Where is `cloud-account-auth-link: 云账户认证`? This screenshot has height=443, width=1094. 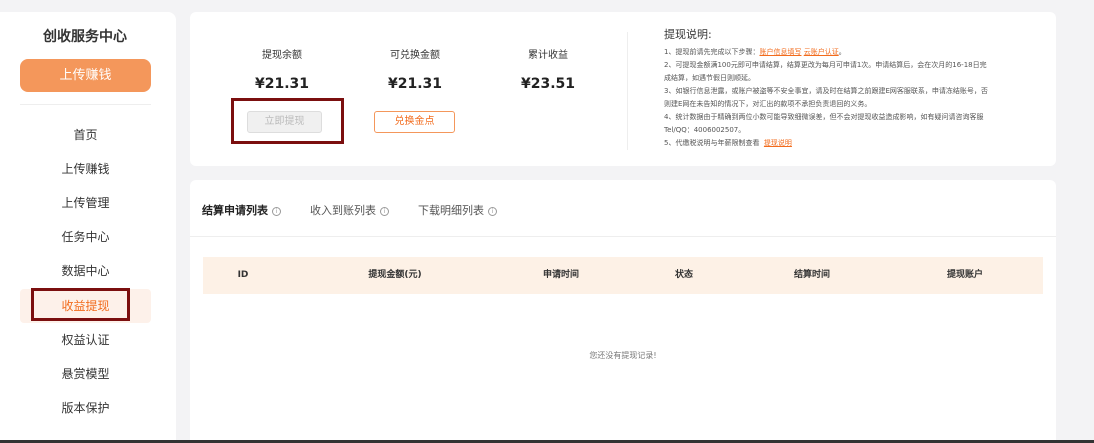 cloud-account-auth-link: 云账户认证 is located at coordinates (821, 52).